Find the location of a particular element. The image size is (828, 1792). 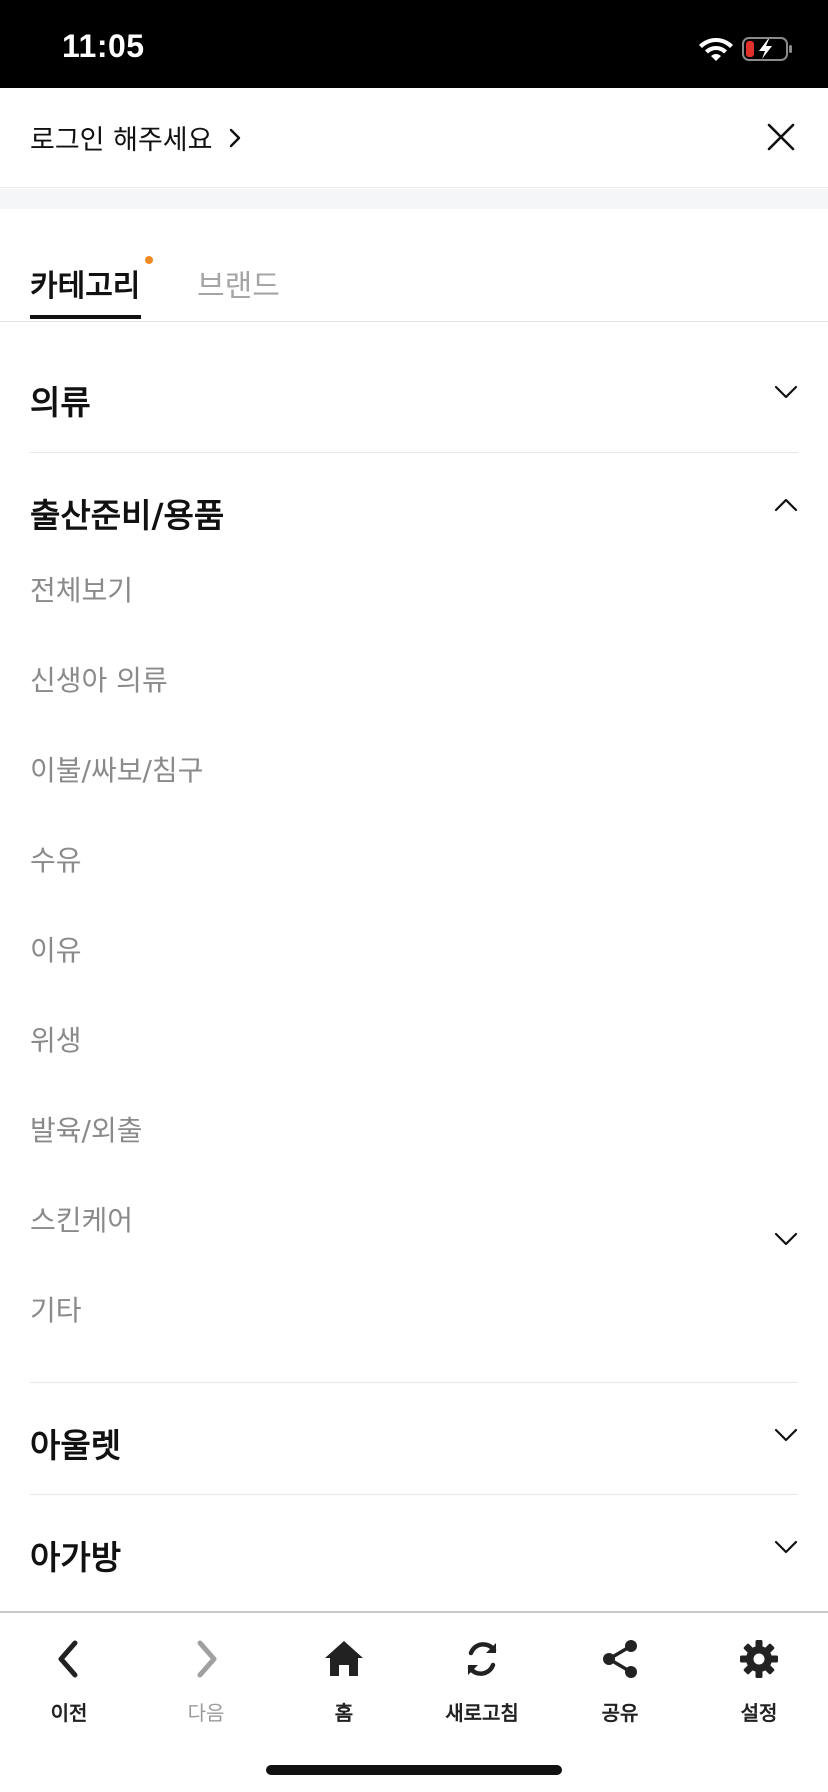

share-icon is located at coordinates (620, 1659).